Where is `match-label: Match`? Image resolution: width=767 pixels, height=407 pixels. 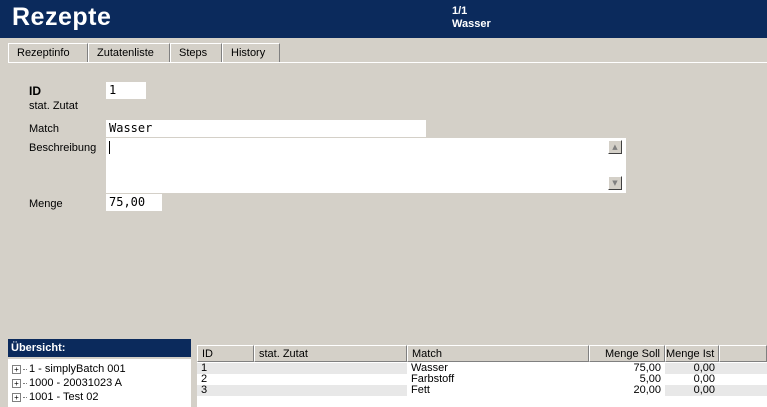 match-label: Match is located at coordinates (44, 129).